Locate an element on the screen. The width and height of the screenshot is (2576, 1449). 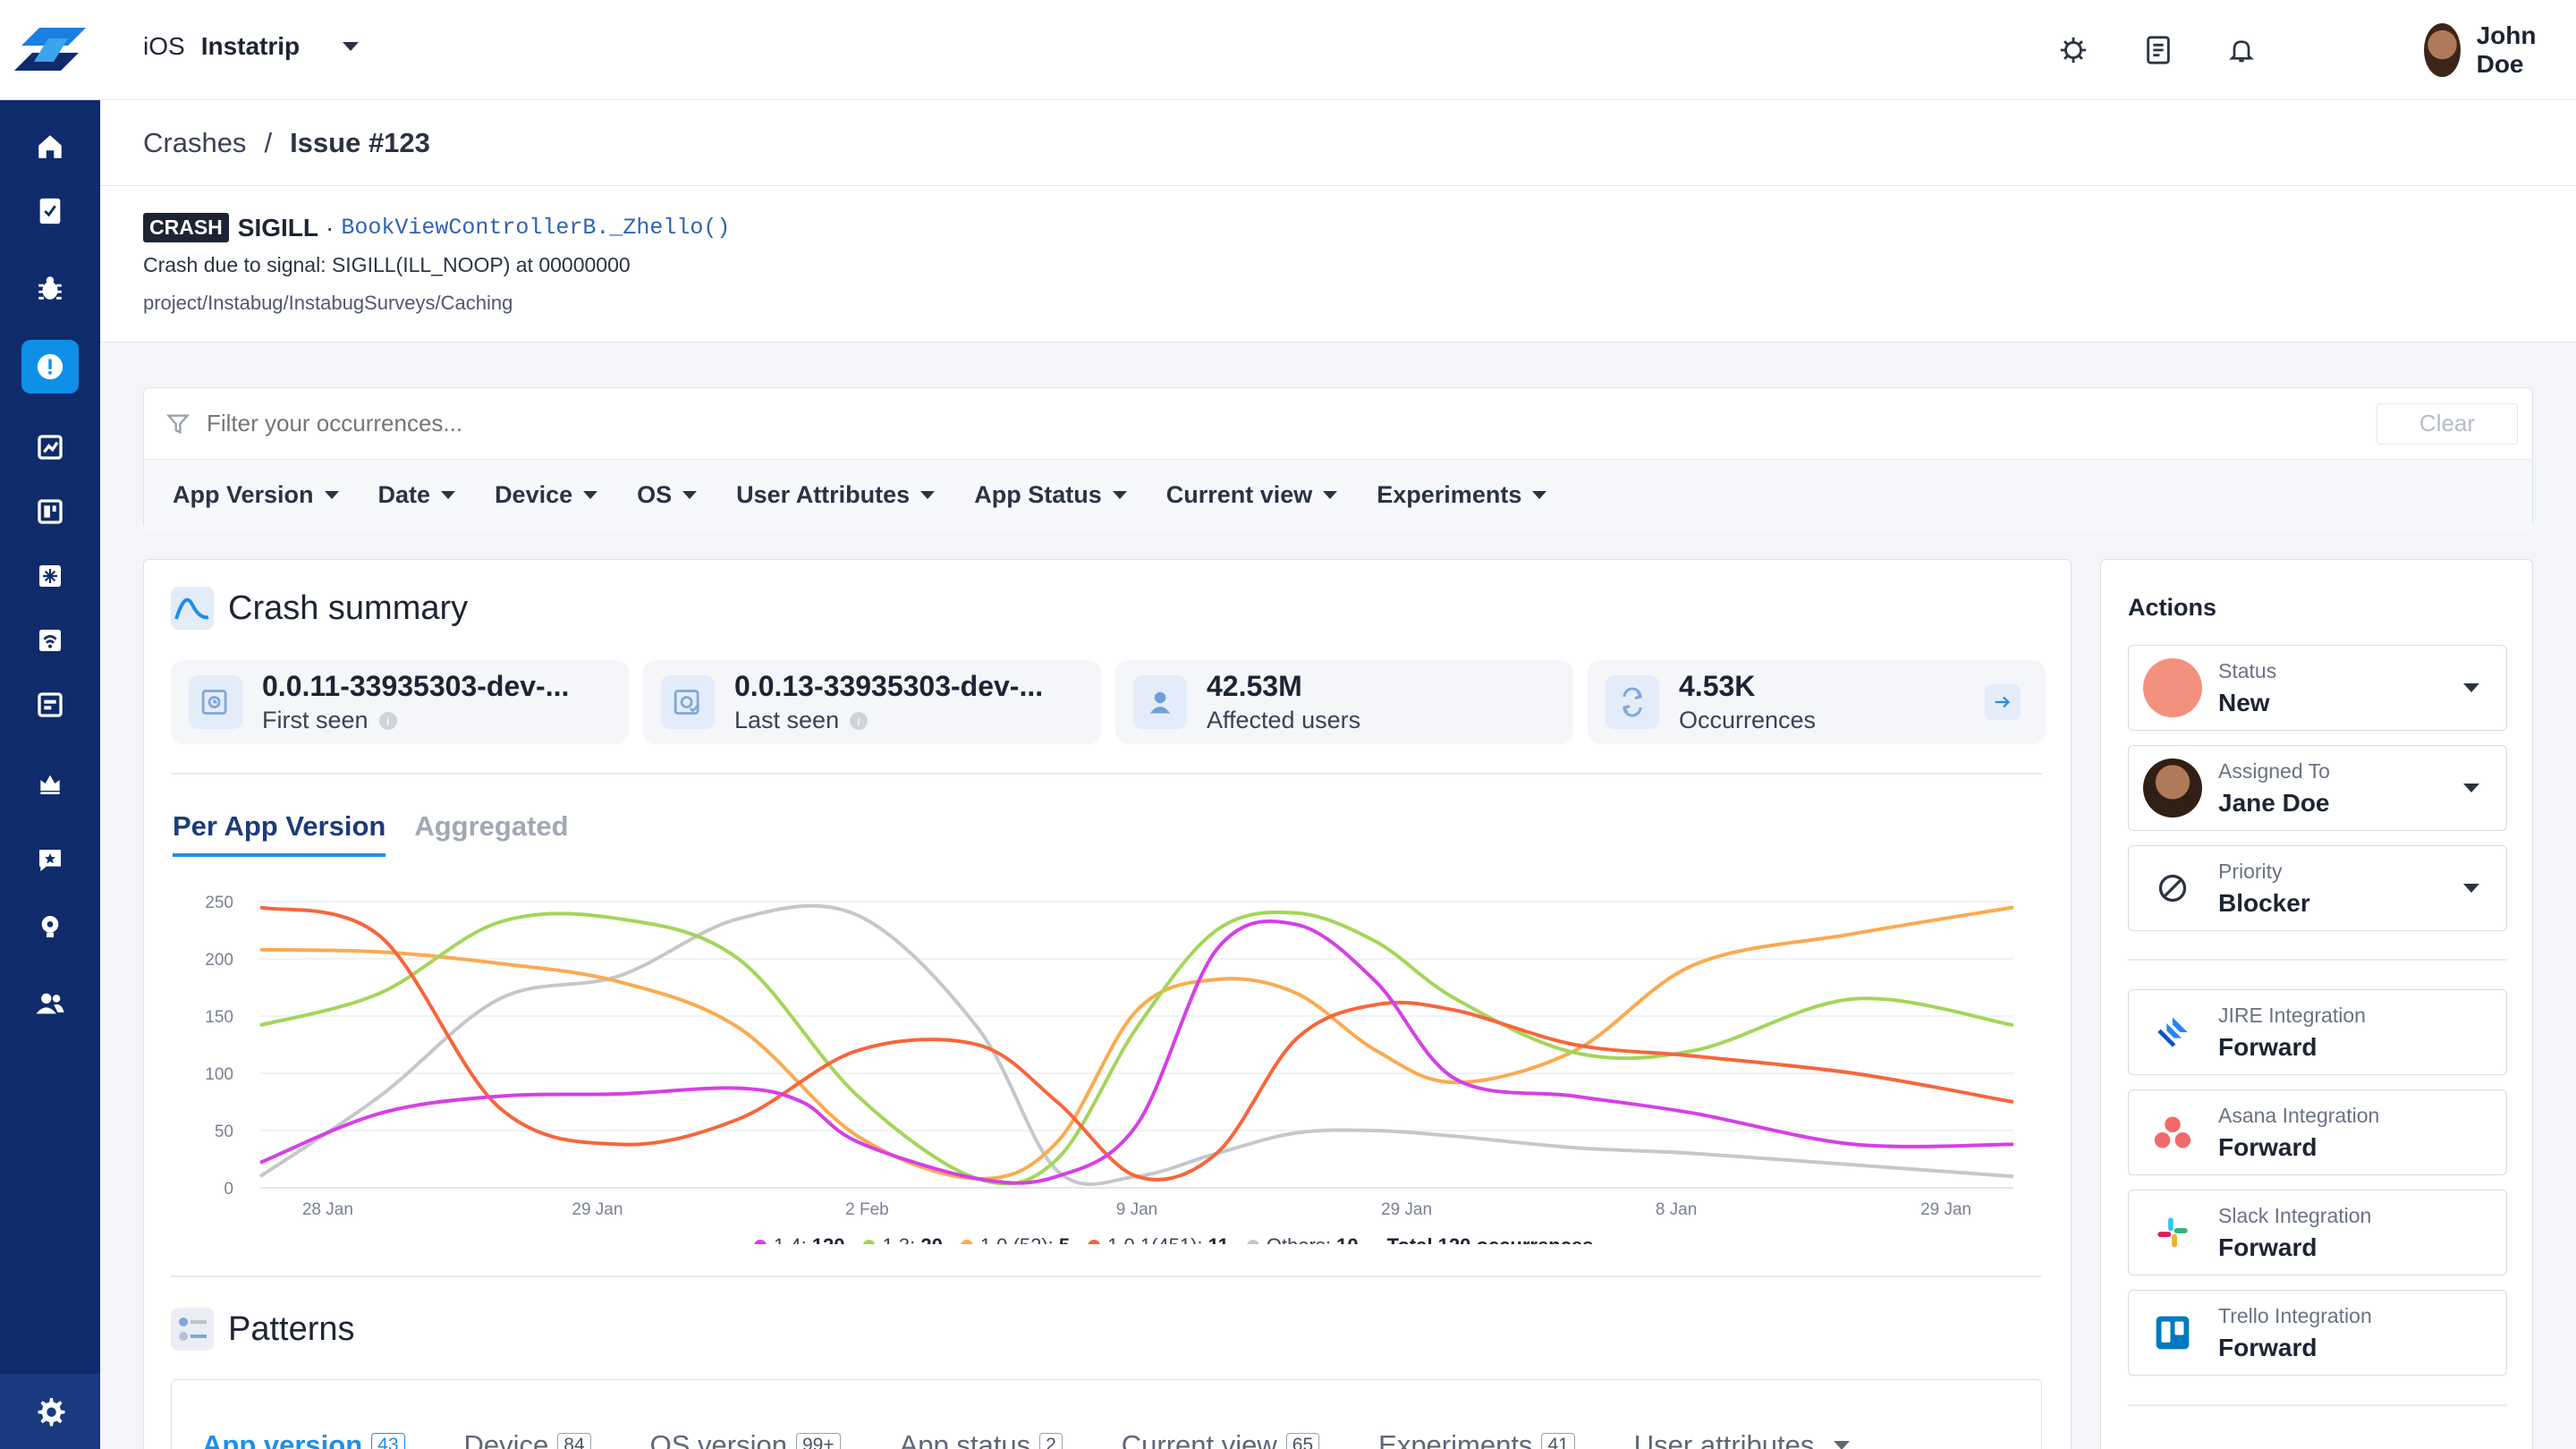
filter-chip-label: App Status is located at coordinates (1038, 494).